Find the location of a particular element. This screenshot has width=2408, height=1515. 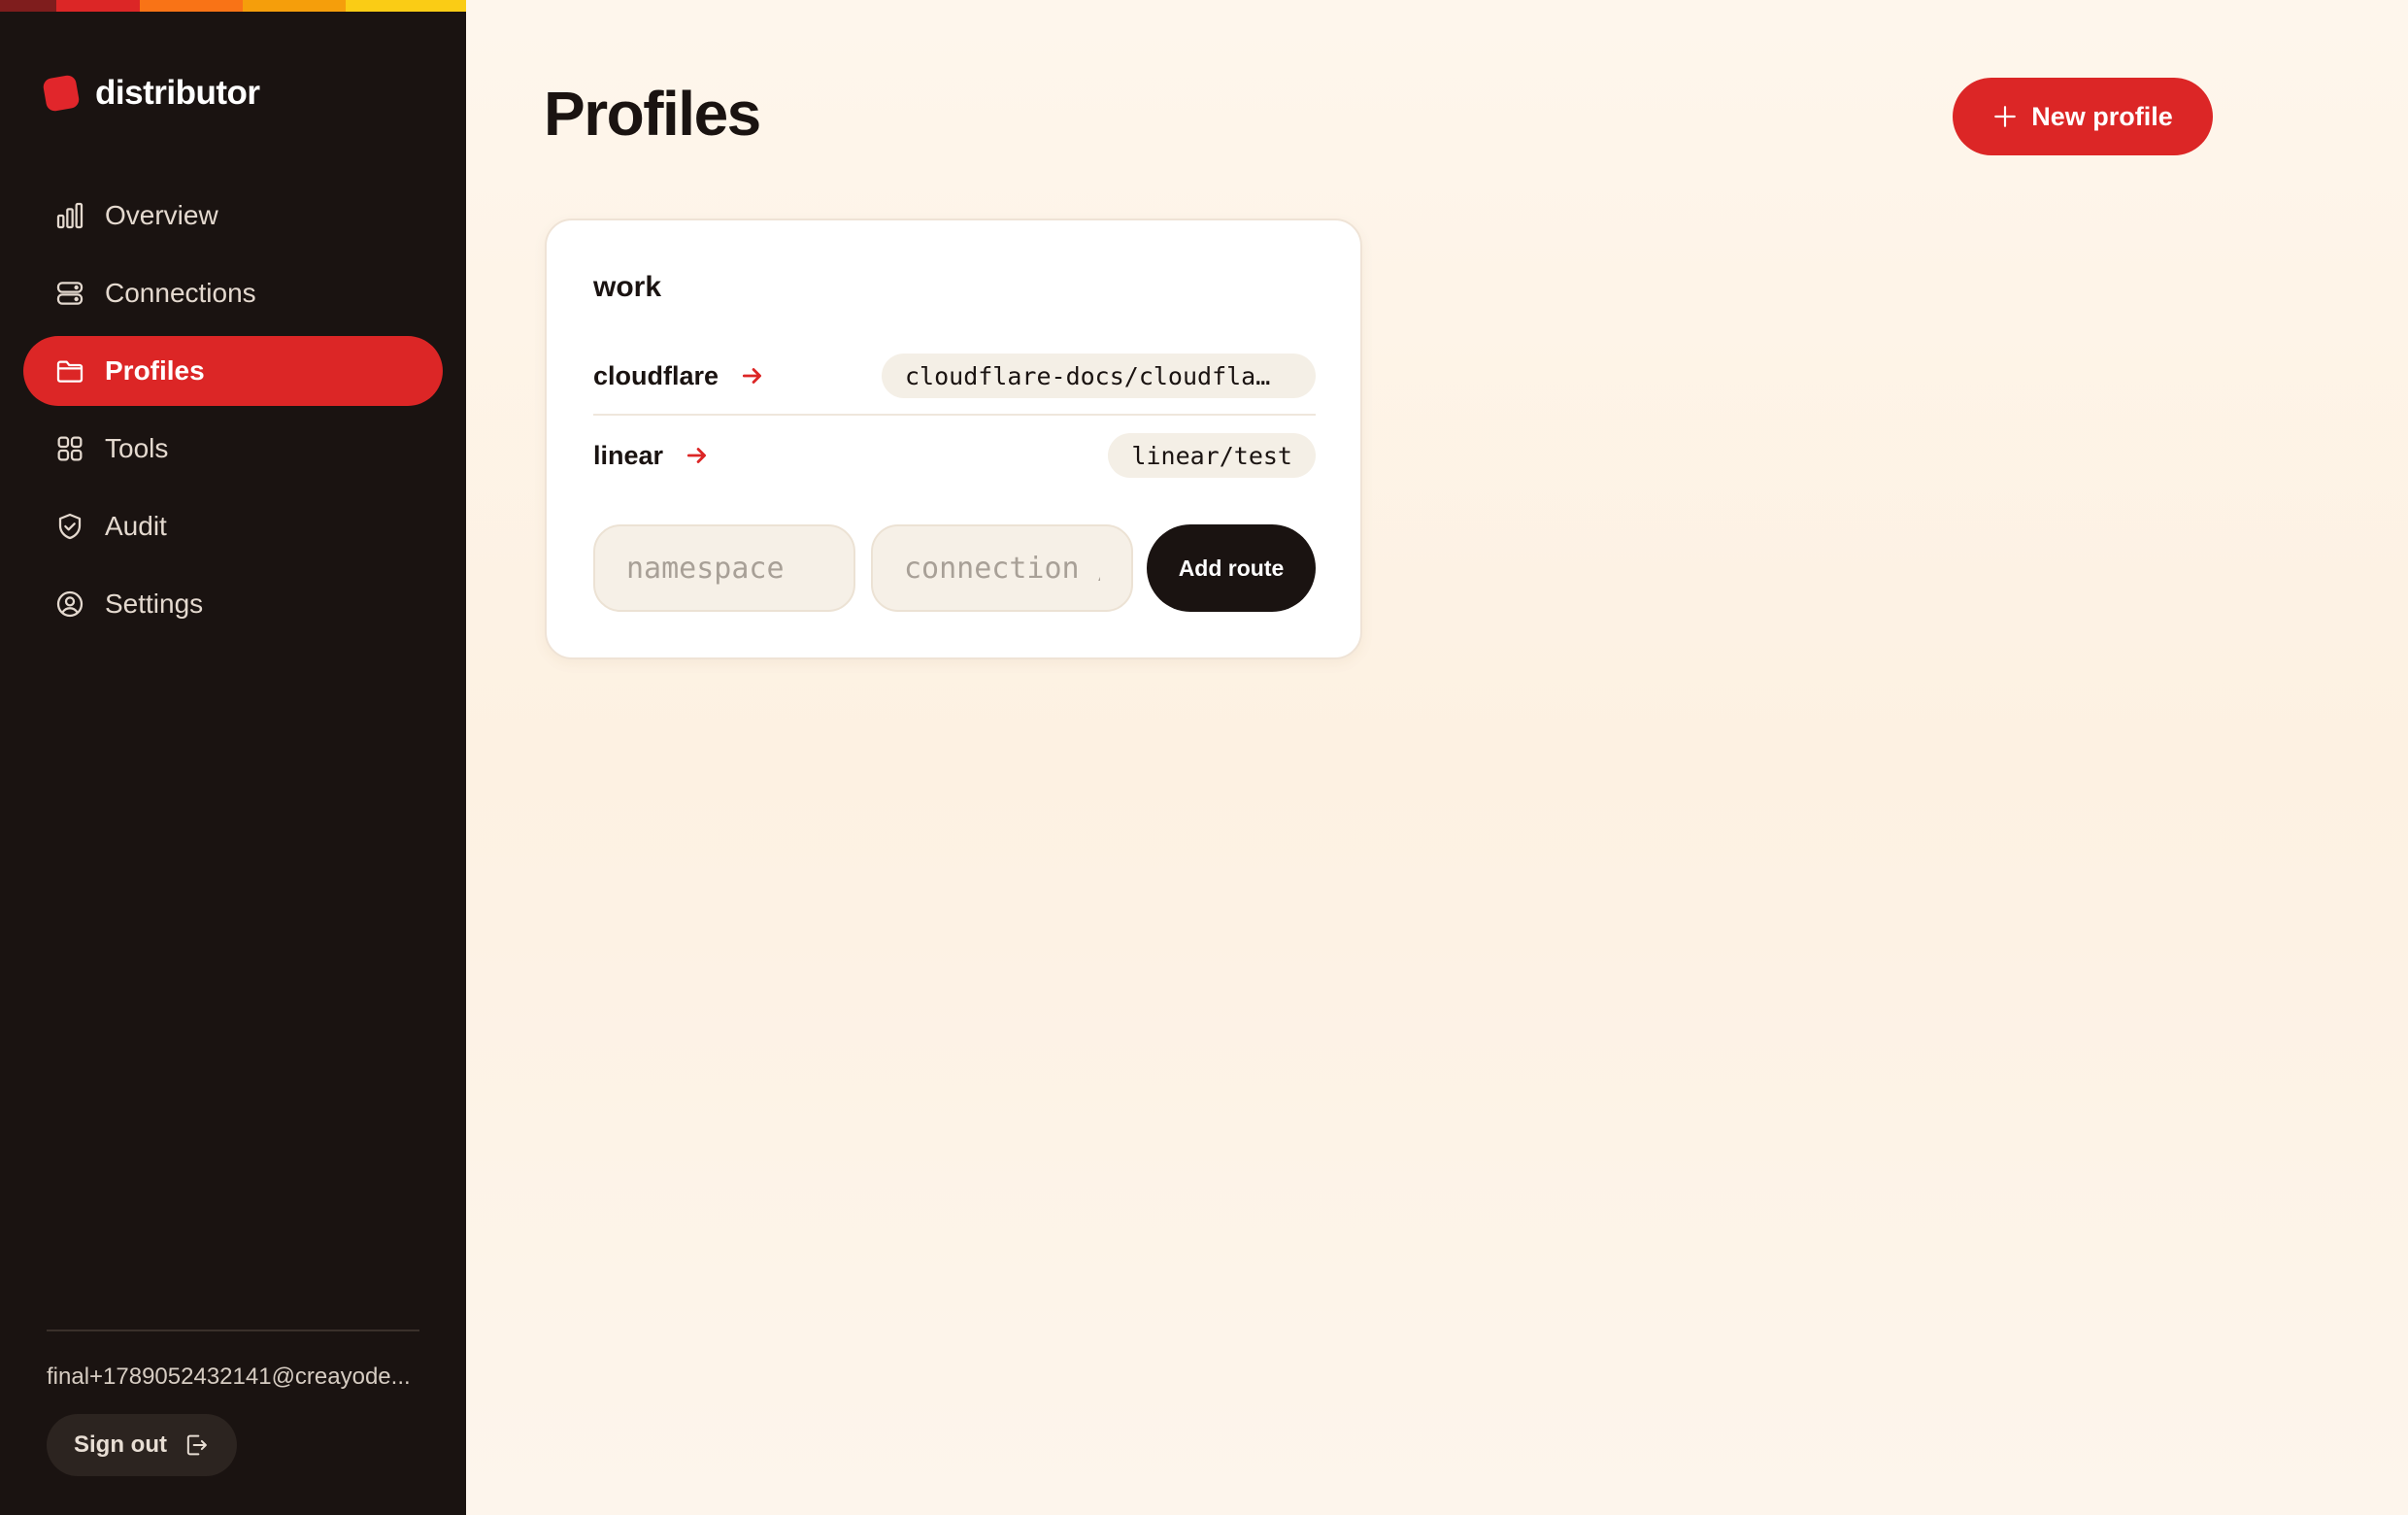

namespace-input is located at coordinates (724, 568).